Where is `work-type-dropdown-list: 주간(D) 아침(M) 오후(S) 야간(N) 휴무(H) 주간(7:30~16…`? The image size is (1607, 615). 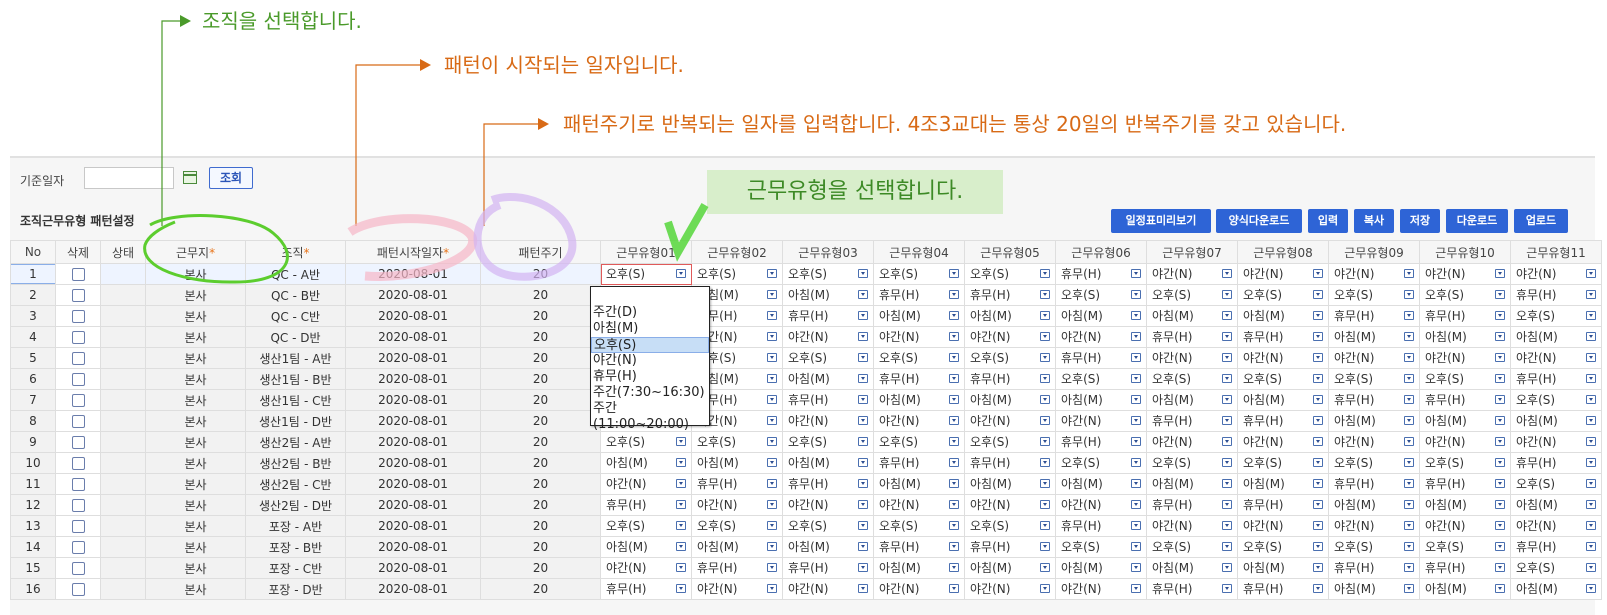 work-type-dropdown-list: 주간(D) 아침(M) 오후(S) 야간(N) 휴무(H) 주간(7:30~16… is located at coordinates (650, 359).